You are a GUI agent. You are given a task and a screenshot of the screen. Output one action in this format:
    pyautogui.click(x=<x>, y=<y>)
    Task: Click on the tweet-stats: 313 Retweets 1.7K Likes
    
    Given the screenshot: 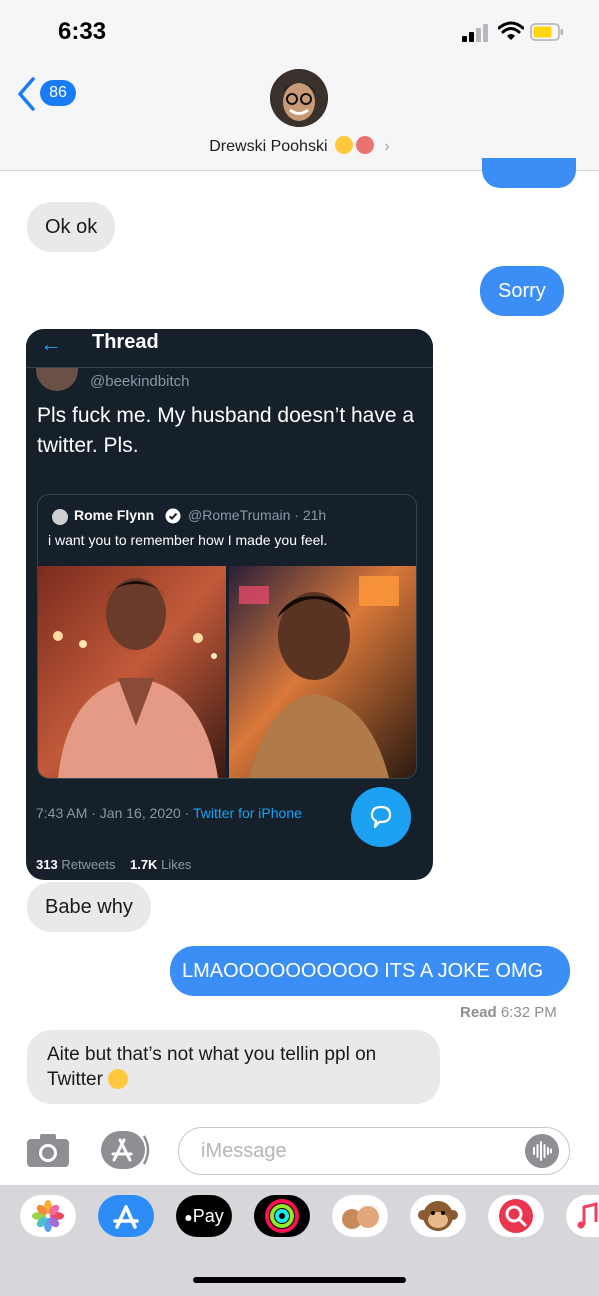 What is the action you would take?
    pyautogui.click(x=114, y=864)
    